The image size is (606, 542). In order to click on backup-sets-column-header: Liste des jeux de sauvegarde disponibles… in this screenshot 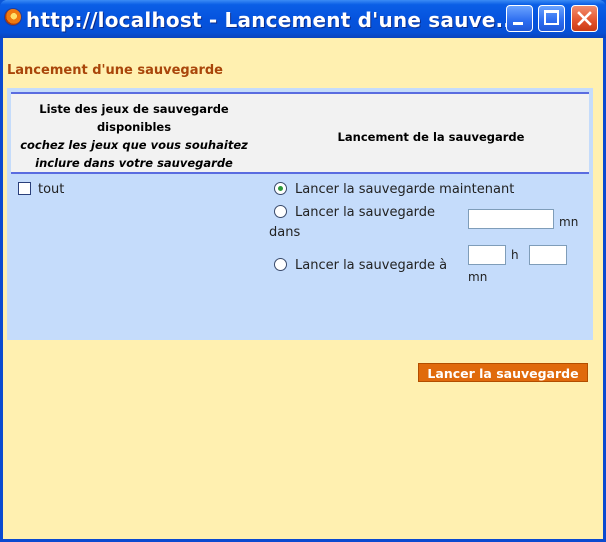, I will do `click(134, 136)`.